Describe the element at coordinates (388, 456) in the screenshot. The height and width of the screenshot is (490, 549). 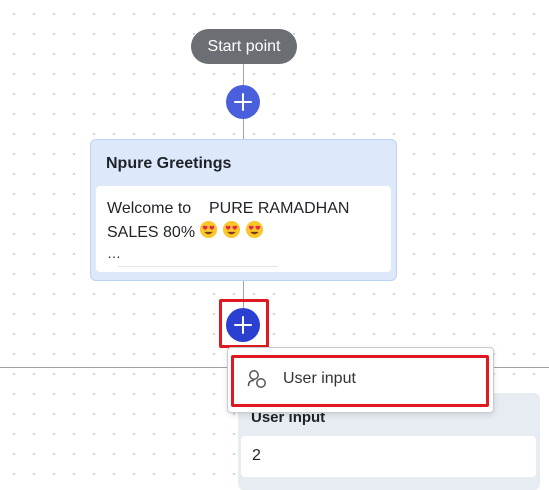
I see `node-value-box: 2` at that location.